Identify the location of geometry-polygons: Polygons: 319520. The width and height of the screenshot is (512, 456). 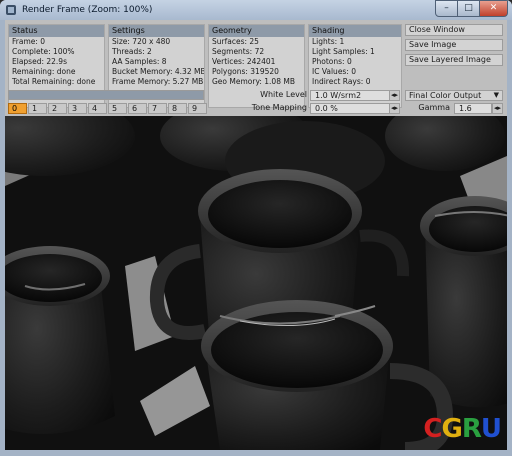
(245, 71).